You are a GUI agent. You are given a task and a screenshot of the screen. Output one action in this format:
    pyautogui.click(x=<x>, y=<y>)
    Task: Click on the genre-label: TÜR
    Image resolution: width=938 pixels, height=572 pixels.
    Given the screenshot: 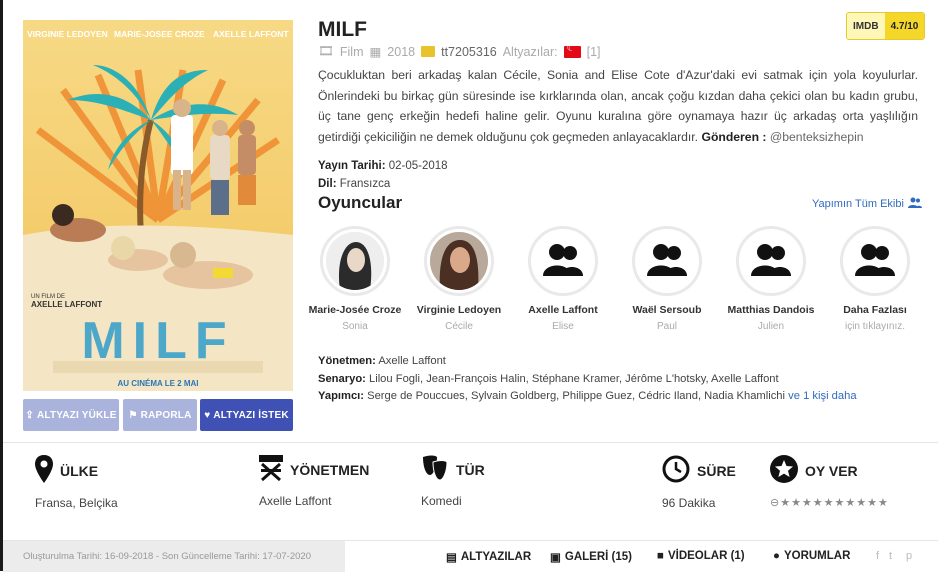 What is the action you would take?
    pyautogui.click(x=470, y=469)
    